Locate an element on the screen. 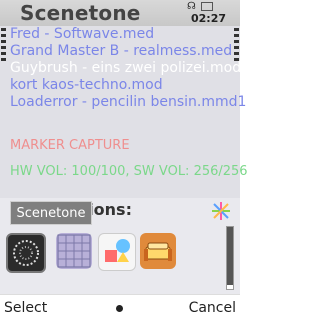 This screenshot has height=321, width=320. signal-strength-icon is located at coordinates (3, 46).